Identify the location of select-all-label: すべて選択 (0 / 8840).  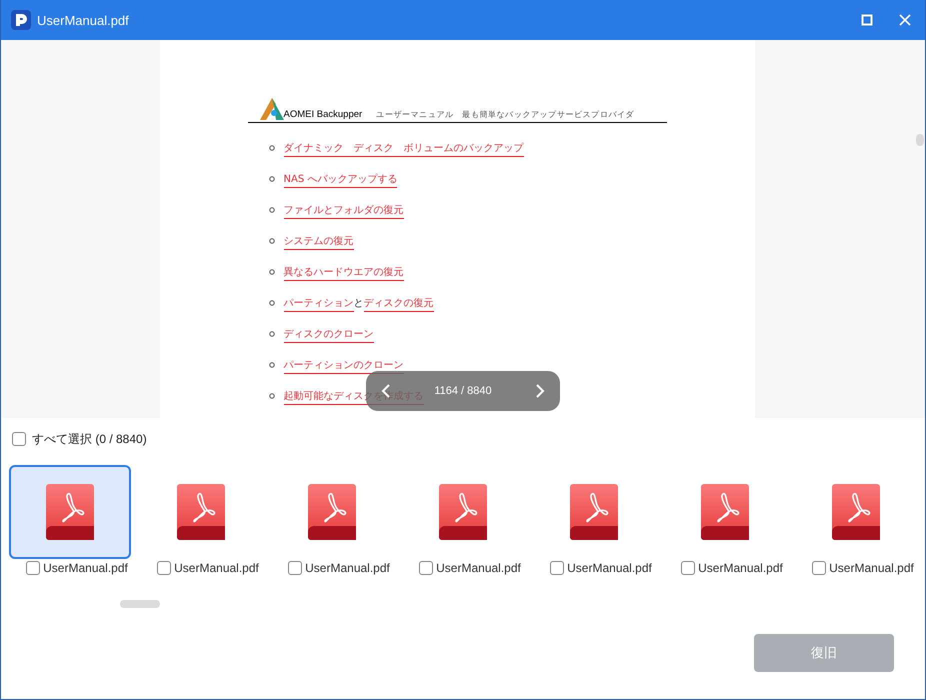
(89, 439).